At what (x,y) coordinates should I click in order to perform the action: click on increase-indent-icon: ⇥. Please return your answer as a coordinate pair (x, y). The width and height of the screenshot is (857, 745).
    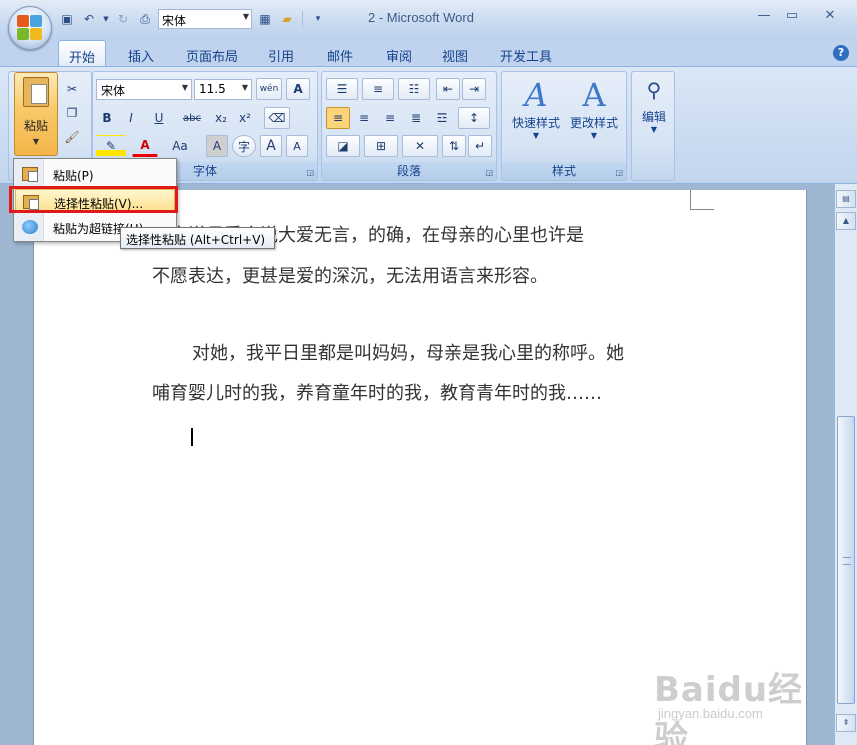
    Looking at the image, I should click on (474, 89).